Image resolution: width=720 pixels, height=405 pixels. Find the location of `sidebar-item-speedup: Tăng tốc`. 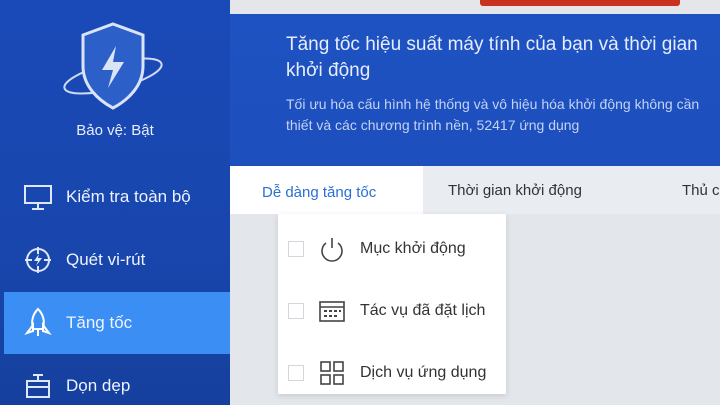

sidebar-item-speedup: Tăng tốc is located at coordinates (117, 323).